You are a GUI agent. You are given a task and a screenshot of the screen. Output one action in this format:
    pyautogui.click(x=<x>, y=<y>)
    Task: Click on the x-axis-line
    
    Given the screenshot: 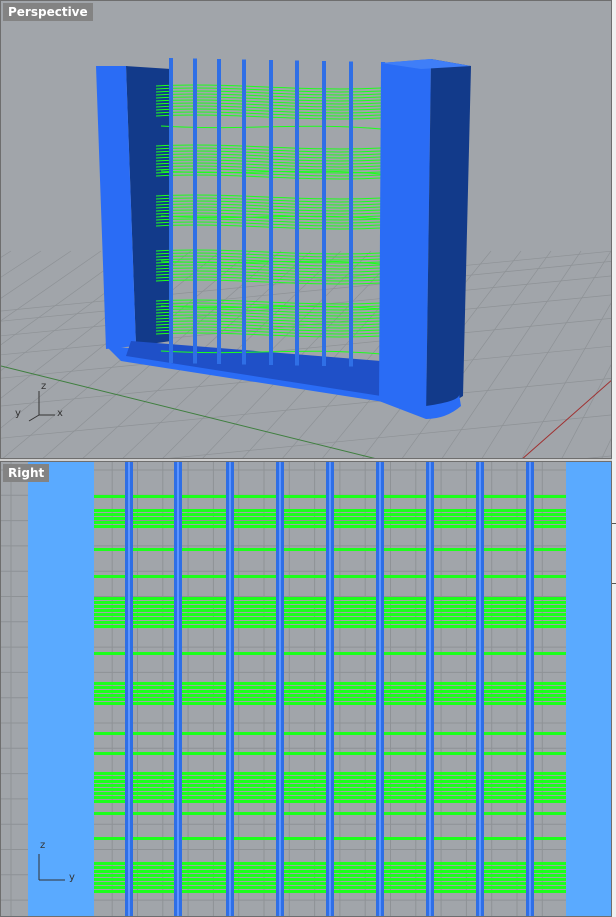 What is the action you would take?
    pyautogui.click(x=566, y=419)
    